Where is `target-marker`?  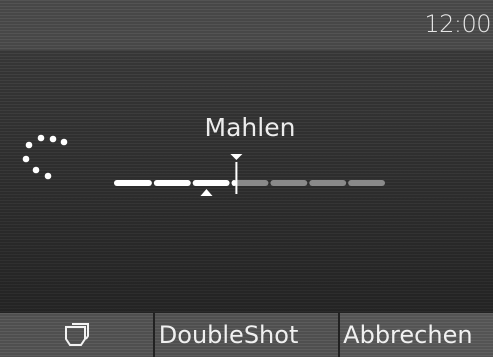 target-marker is located at coordinates (206, 192).